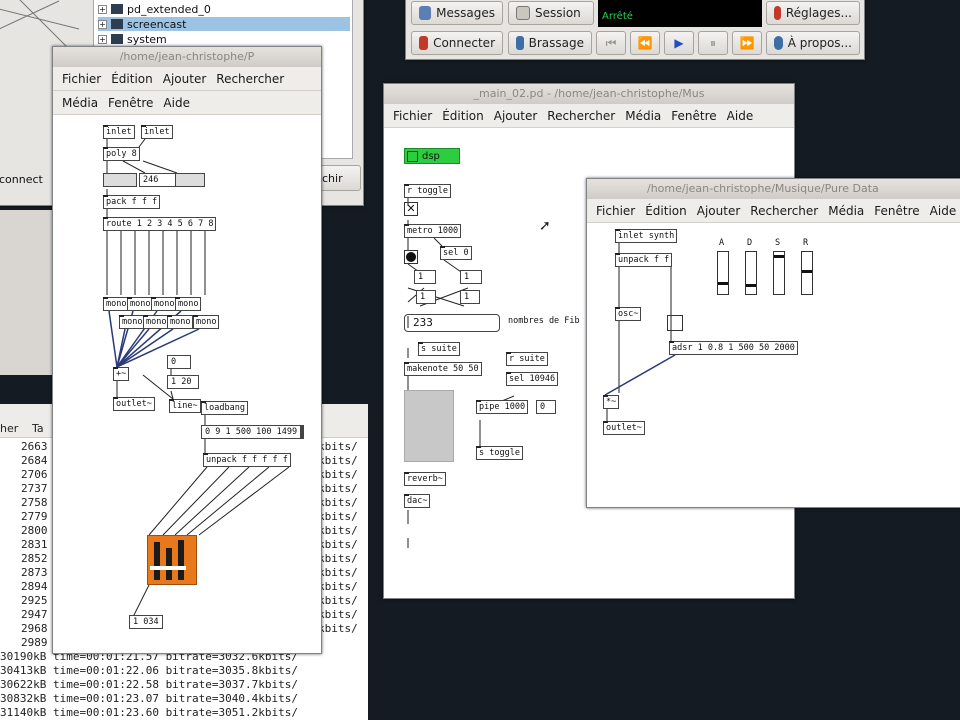 This screenshot has width=960, height=720. Describe the element at coordinates (443, 369) in the screenshot. I see `makenote-object: makenote 50 50` at that location.